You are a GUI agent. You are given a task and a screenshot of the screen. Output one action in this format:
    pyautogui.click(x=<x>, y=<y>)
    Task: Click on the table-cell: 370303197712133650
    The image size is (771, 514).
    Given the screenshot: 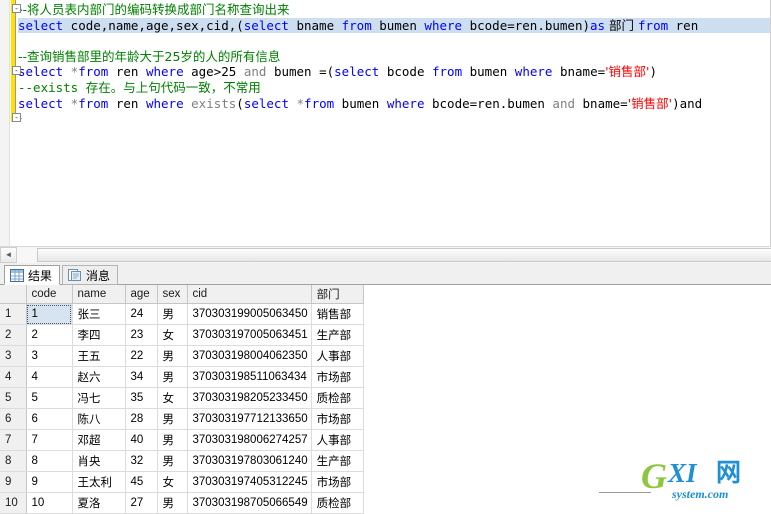 What is the action you would take?
    pyautogui.click(x=249, y=419)
    